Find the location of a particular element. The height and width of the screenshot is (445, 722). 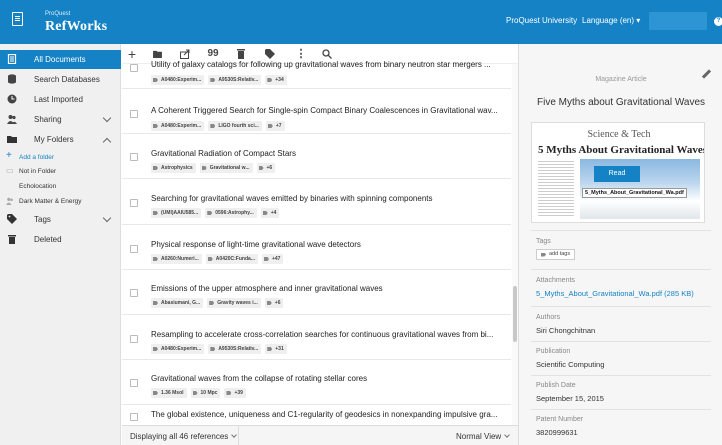

tag-chip-more: +4 is located at coordinates (270, 213).